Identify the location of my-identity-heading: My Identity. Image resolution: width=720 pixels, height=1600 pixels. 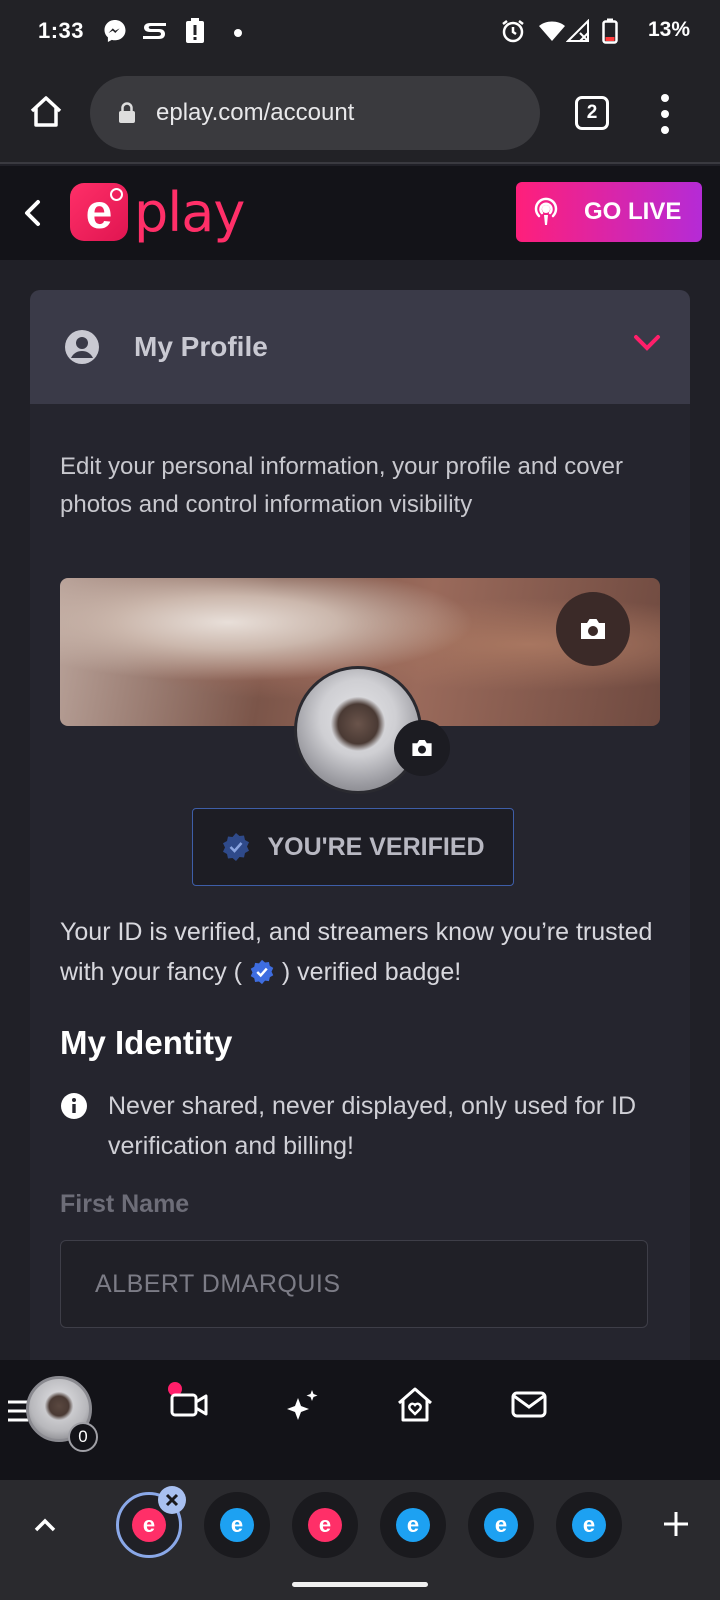
(146, 1042).